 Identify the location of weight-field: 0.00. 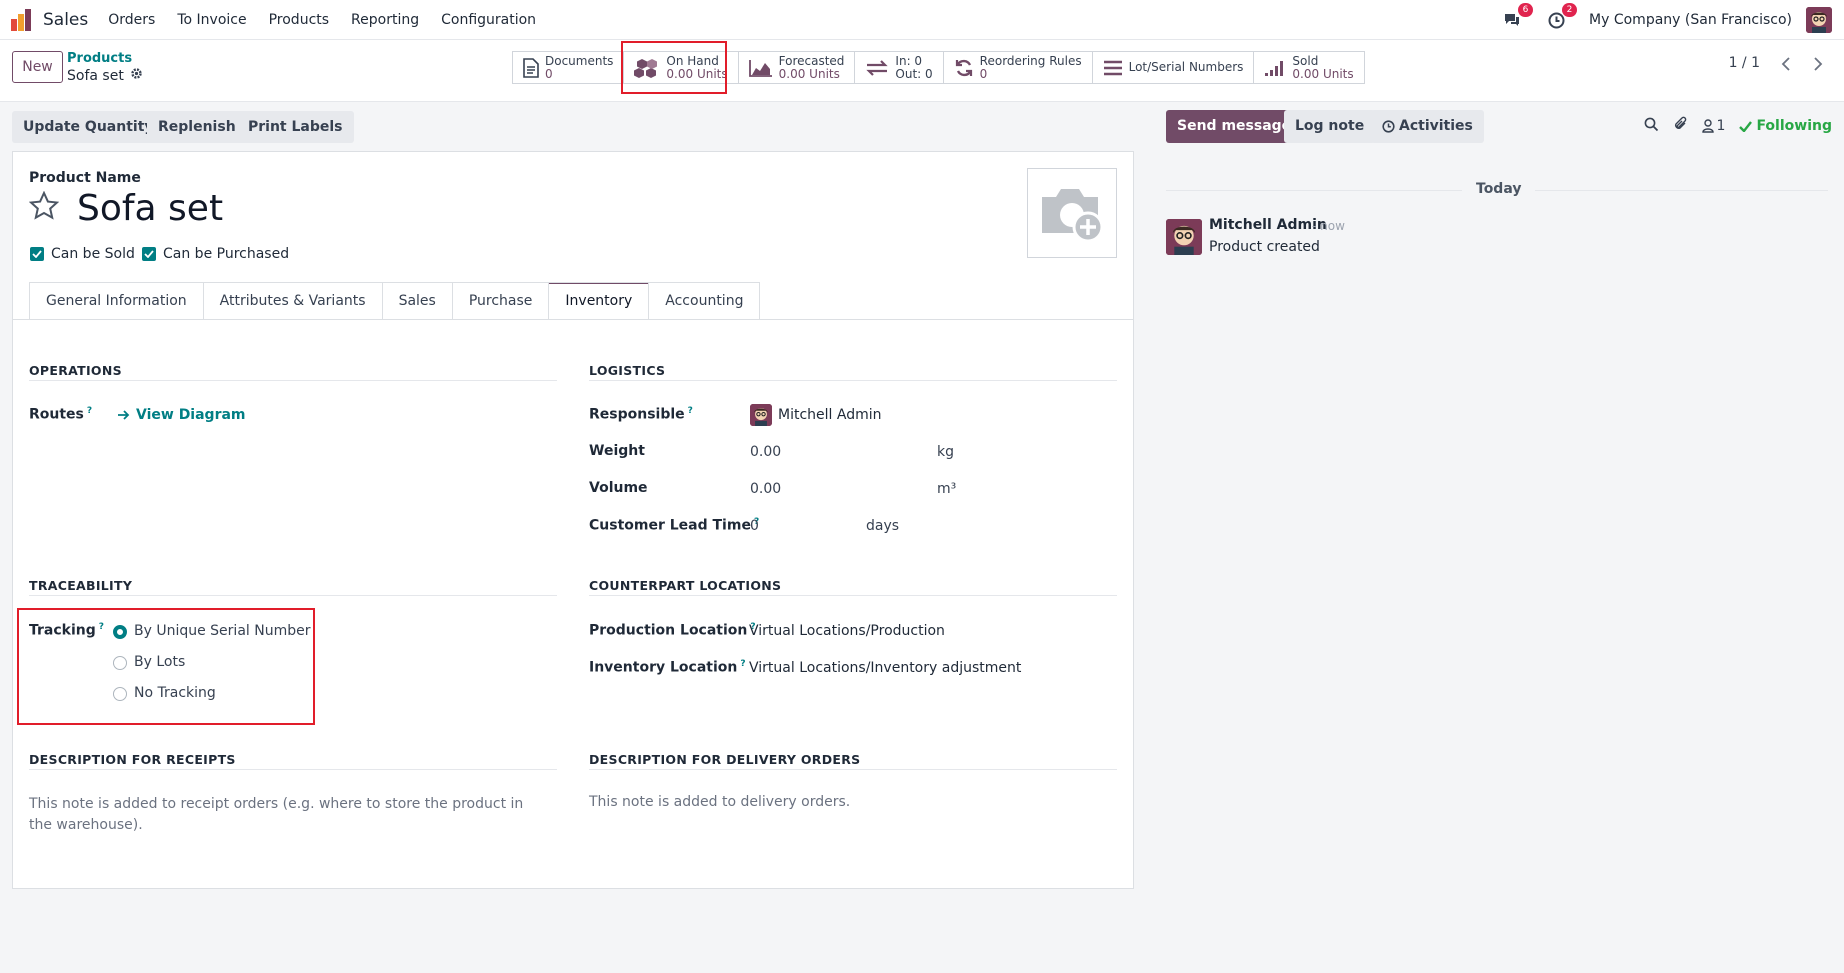
(765, 452).